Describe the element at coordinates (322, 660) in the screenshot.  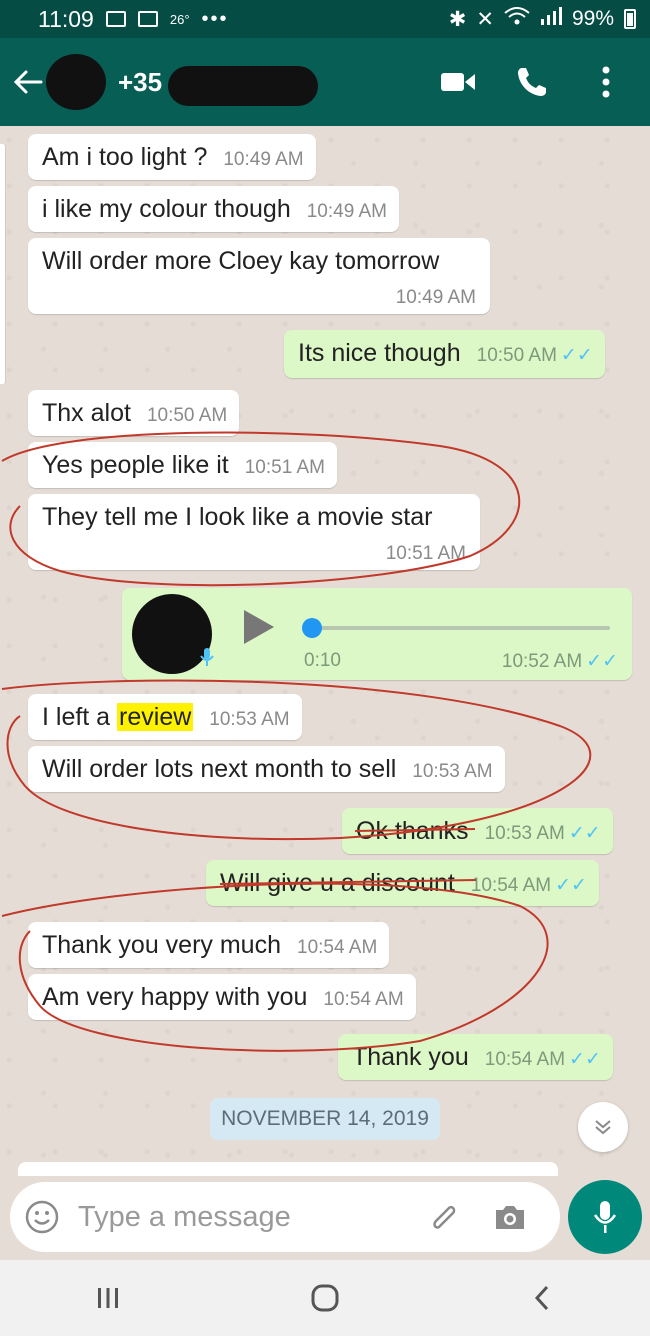
I see `voice-duration: 0:10` at that location.